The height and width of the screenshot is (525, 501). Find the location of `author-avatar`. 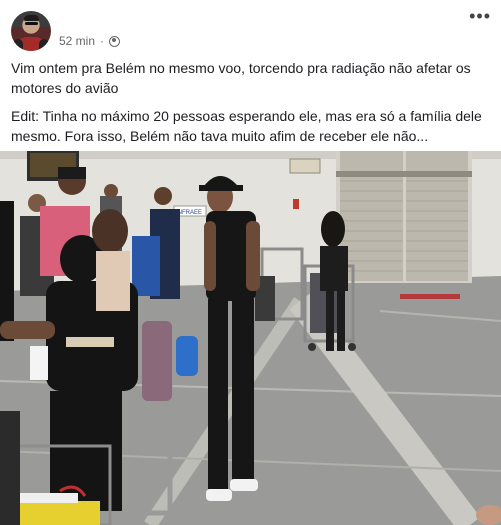

author-avatar is located at coordinates (31, 31).